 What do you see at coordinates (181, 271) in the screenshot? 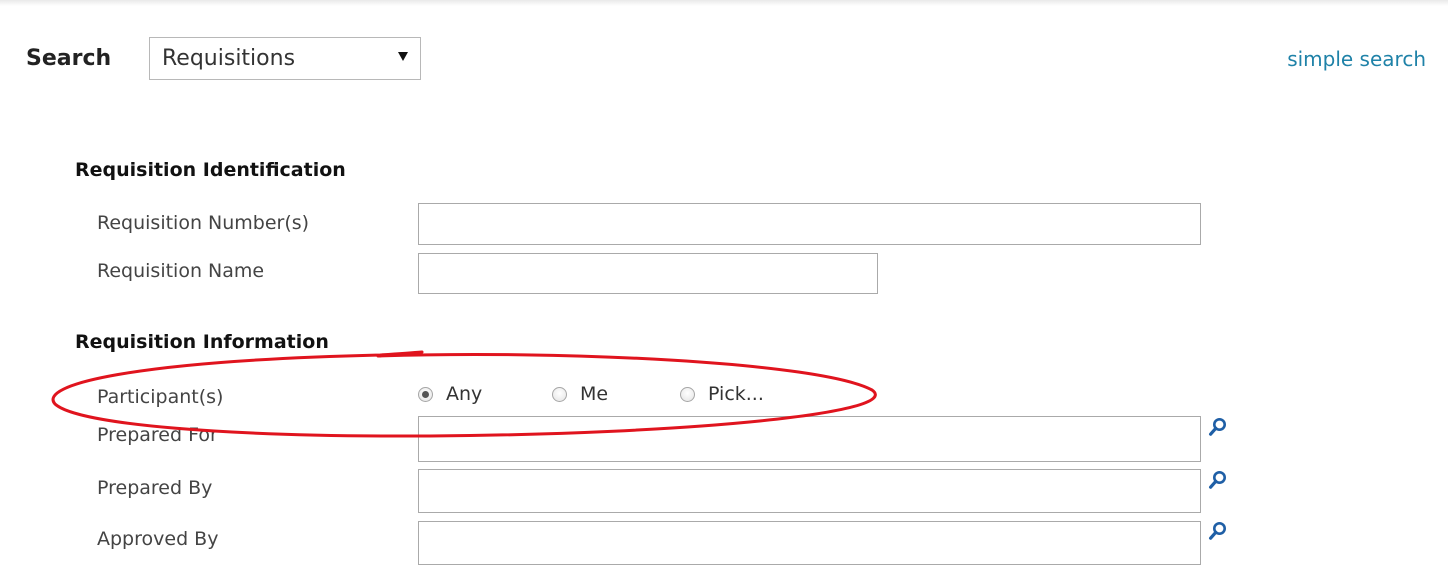
I see `requisition-name-label: Requisition Name` at bounding box center [181, 271].